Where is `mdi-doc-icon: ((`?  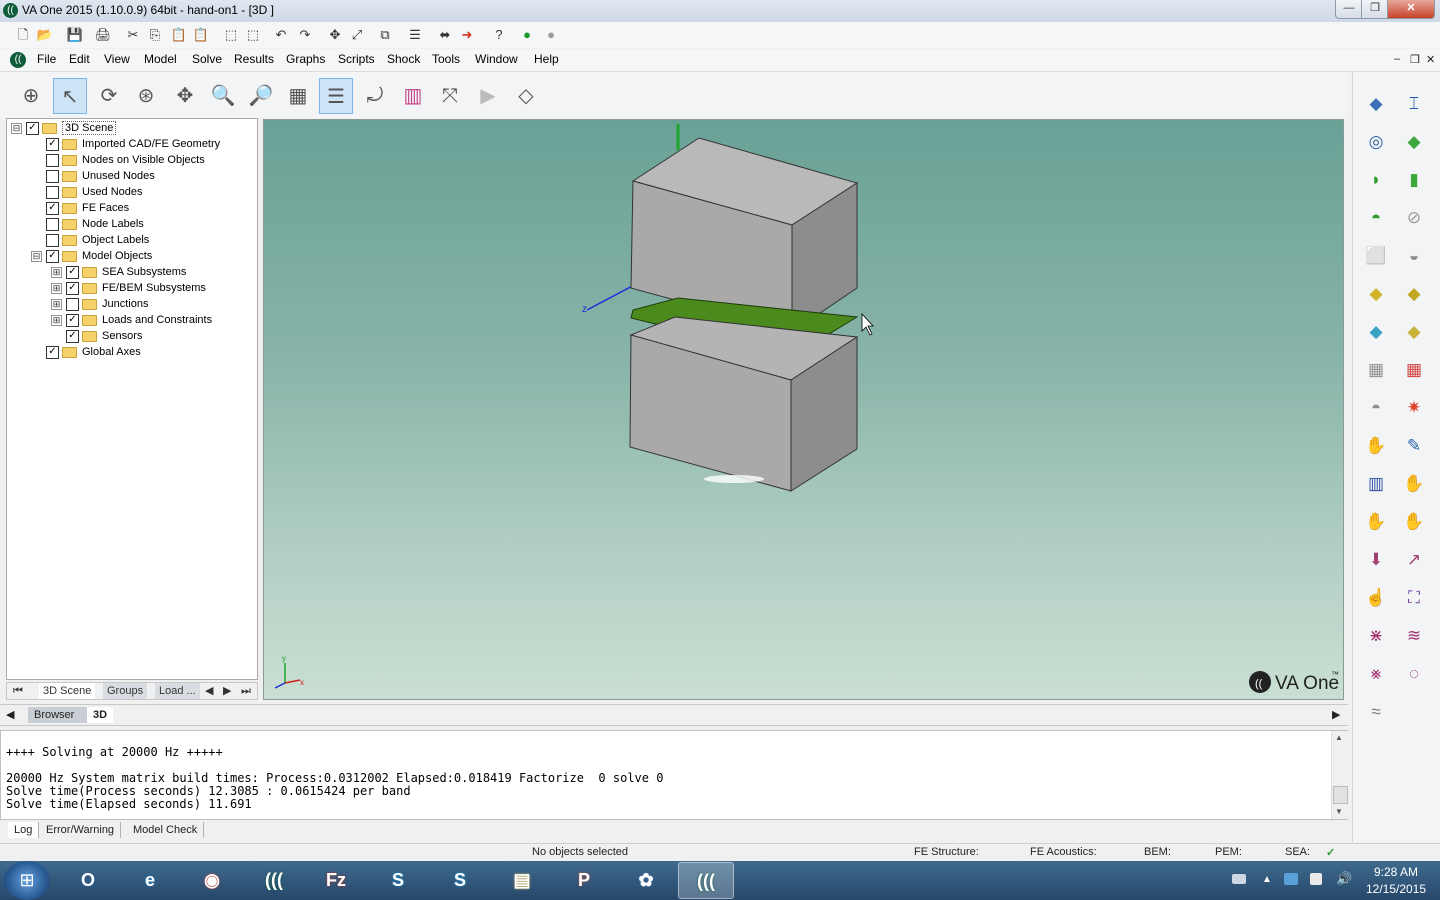 mdi-doc-icon: (( is located at coordinates (18, 60).